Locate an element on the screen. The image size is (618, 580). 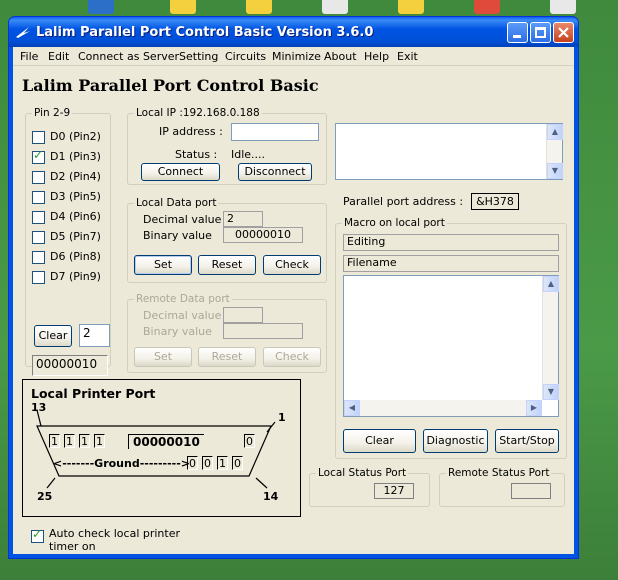
pin-label-d7: D7 (Pin9) is located at coordinates (75, 276).